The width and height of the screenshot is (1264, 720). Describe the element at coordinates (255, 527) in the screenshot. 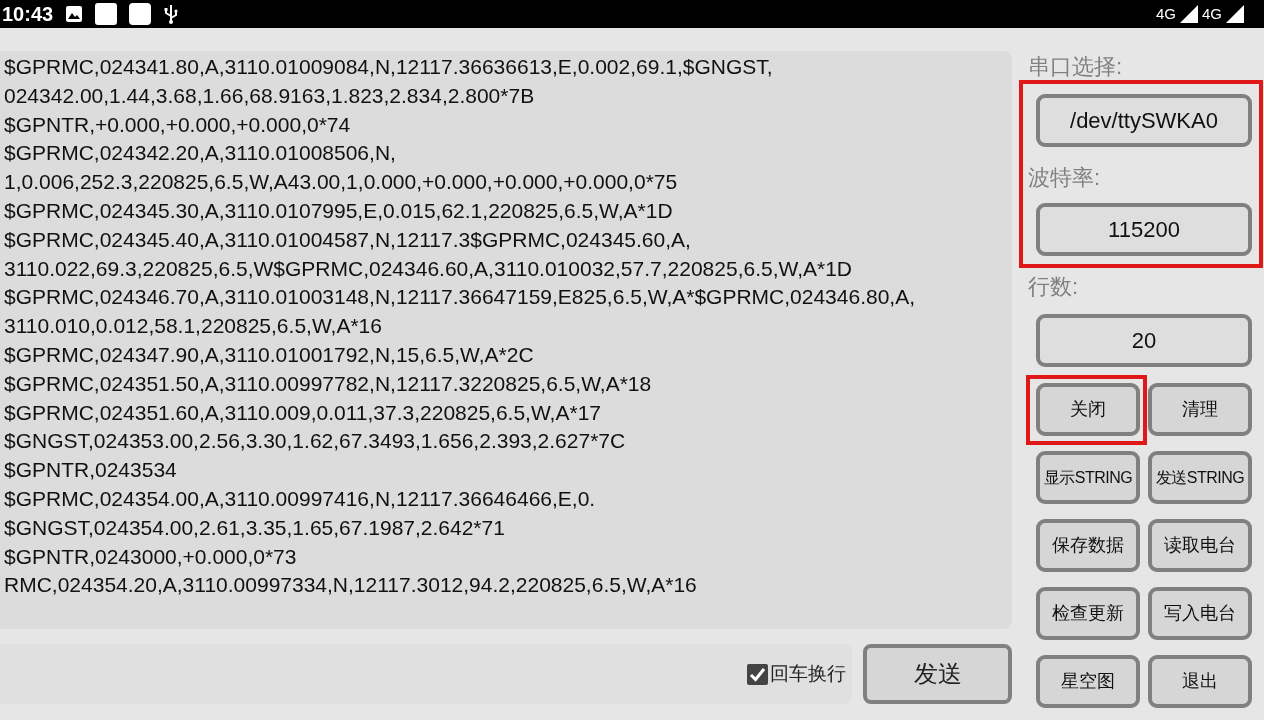

I see `log-line: $GNGST,024354.00,2.61,3.35,1.65,67.1987,2.642*71` at that location.